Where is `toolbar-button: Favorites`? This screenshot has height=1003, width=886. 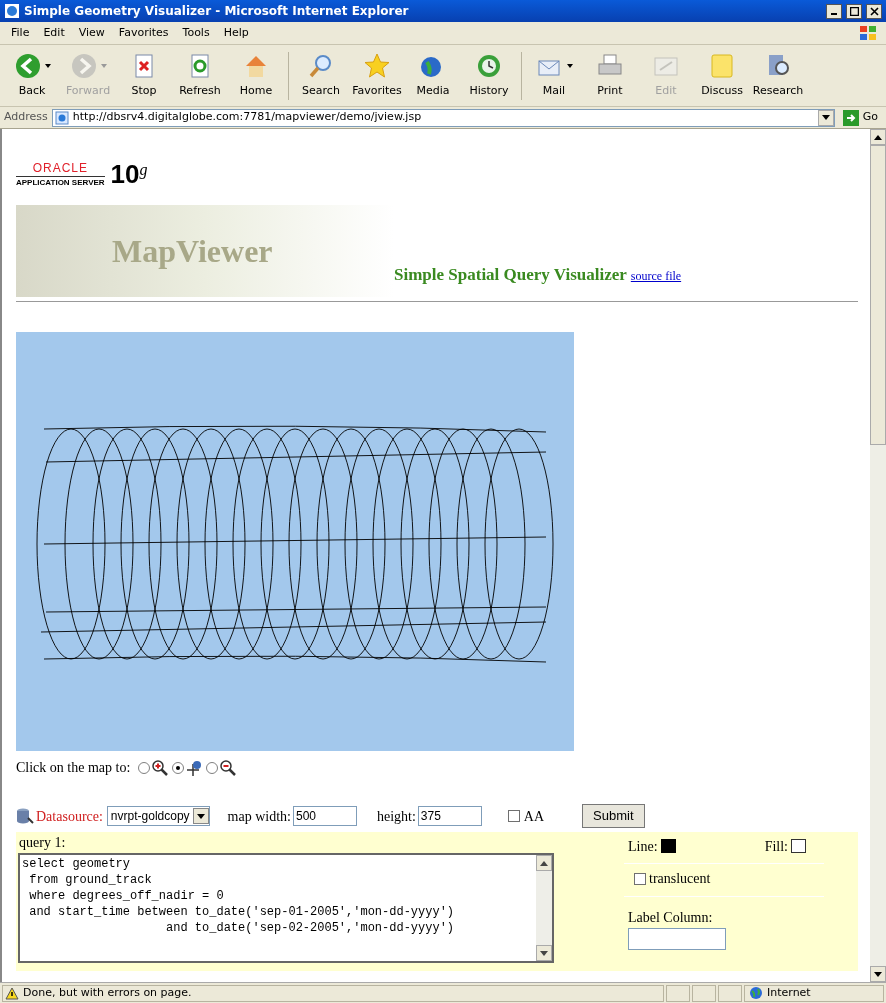
toolbar-button: Favorites is located at coordinates (377, 75).